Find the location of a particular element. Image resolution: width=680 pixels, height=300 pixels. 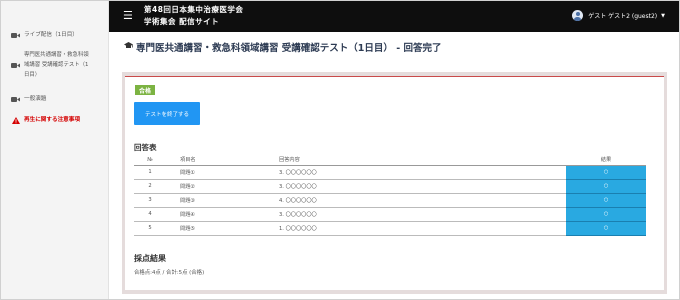

graduation-cap-icon is located at coordinates (128, 47).